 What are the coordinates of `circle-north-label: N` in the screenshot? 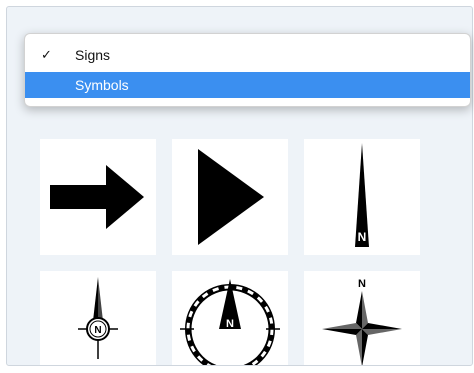 It's located at (97, 330).